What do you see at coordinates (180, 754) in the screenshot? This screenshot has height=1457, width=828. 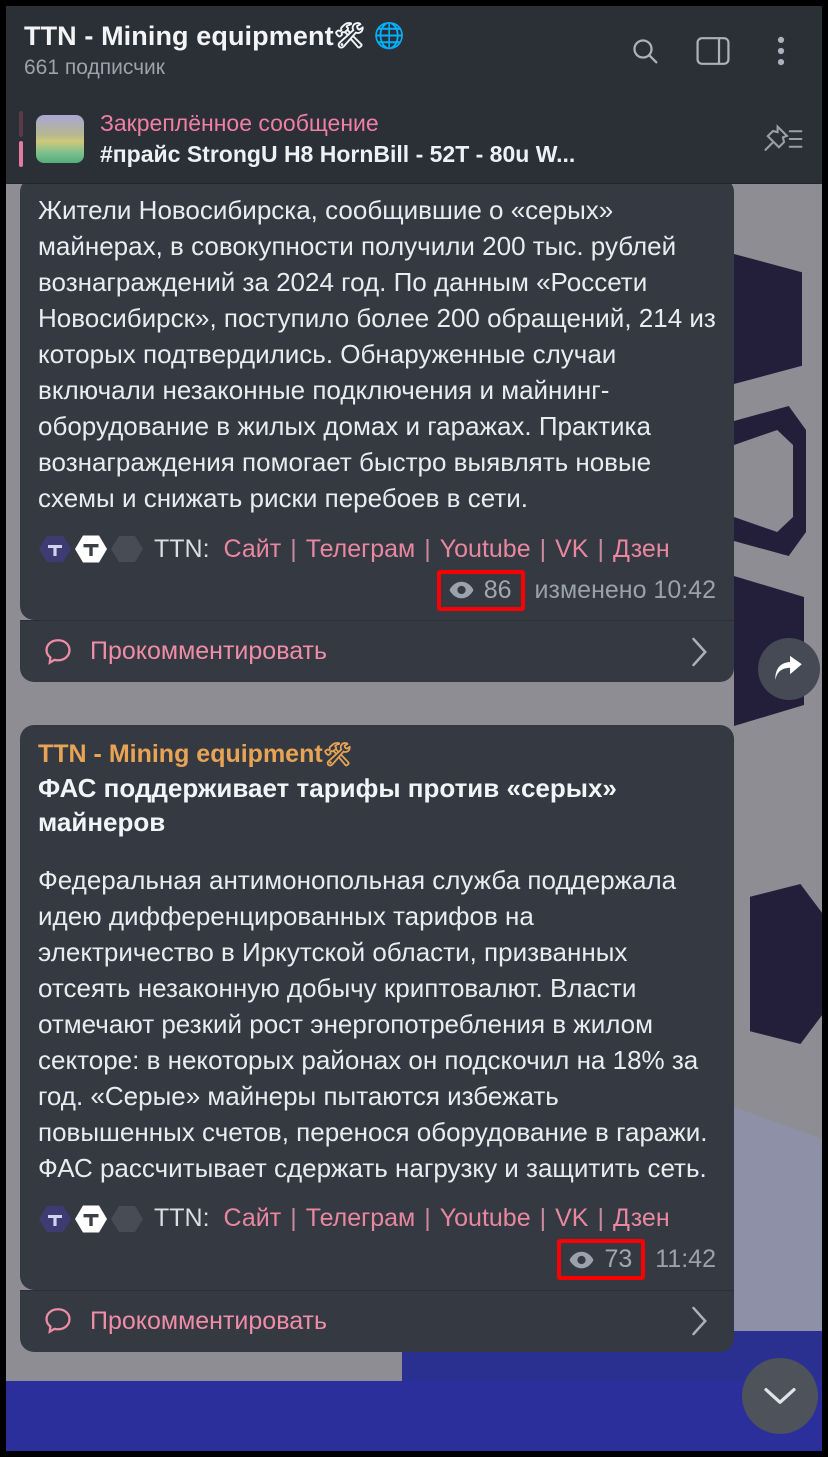 I see `channel-name-text: TTN - Mining equipment` at bounding box center [180, 754].